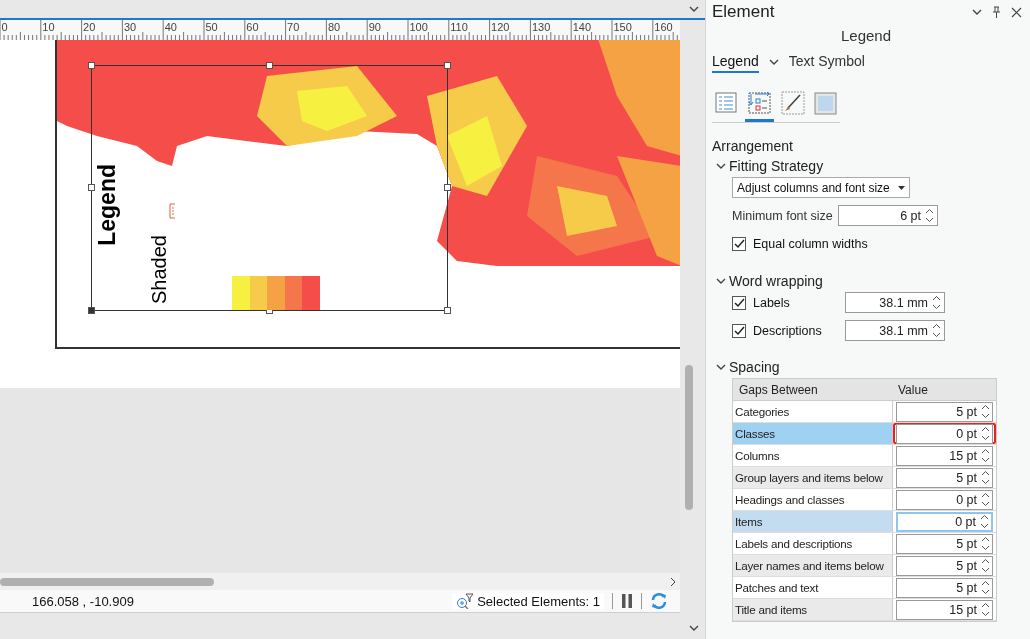  I want to click on close-icon, so click(1016, 12).